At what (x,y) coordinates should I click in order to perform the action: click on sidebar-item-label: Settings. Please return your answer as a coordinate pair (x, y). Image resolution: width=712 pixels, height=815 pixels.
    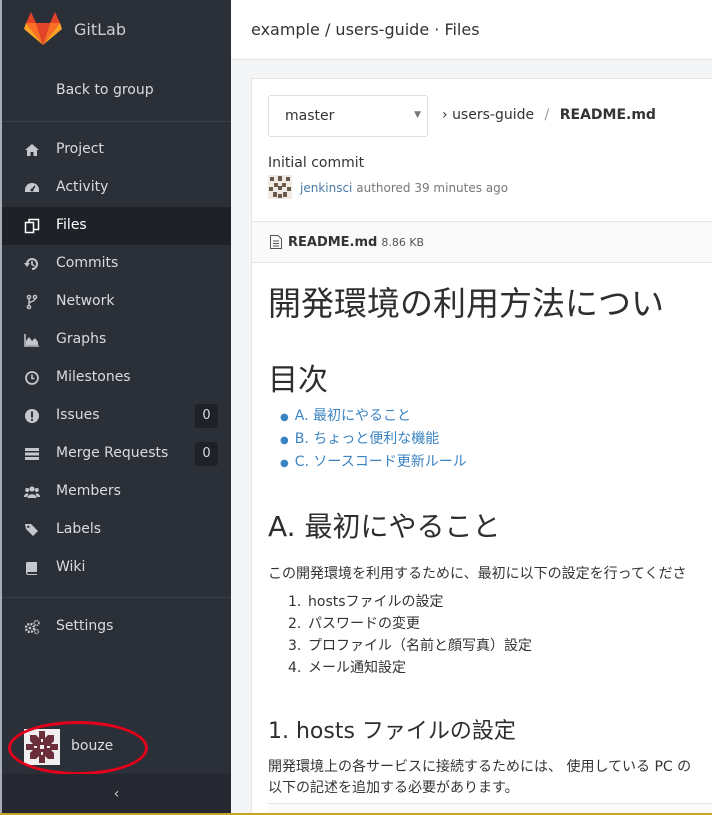
    Looking at the image, I should click on (85, 626).